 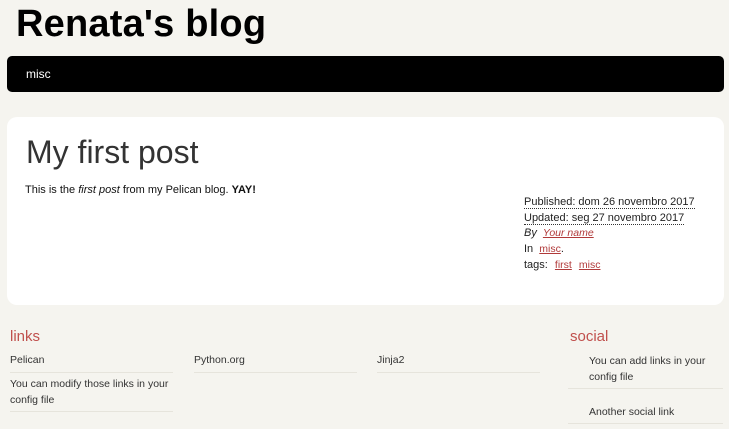 What do you see at coordinates (568, 233) in the screenshot?
I see `author-link: Your name` at bounding box center [568, 233].